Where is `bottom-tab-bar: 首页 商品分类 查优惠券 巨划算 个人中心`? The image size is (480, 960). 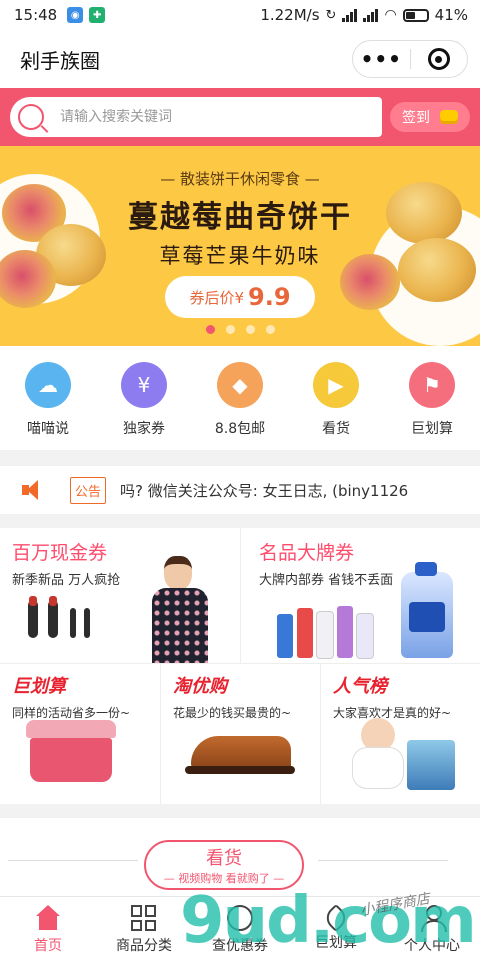
bottom-tab-bar: 首页 商品分类 查优惠券 巨划算 个人中心 is located at coordinates (240, 928).